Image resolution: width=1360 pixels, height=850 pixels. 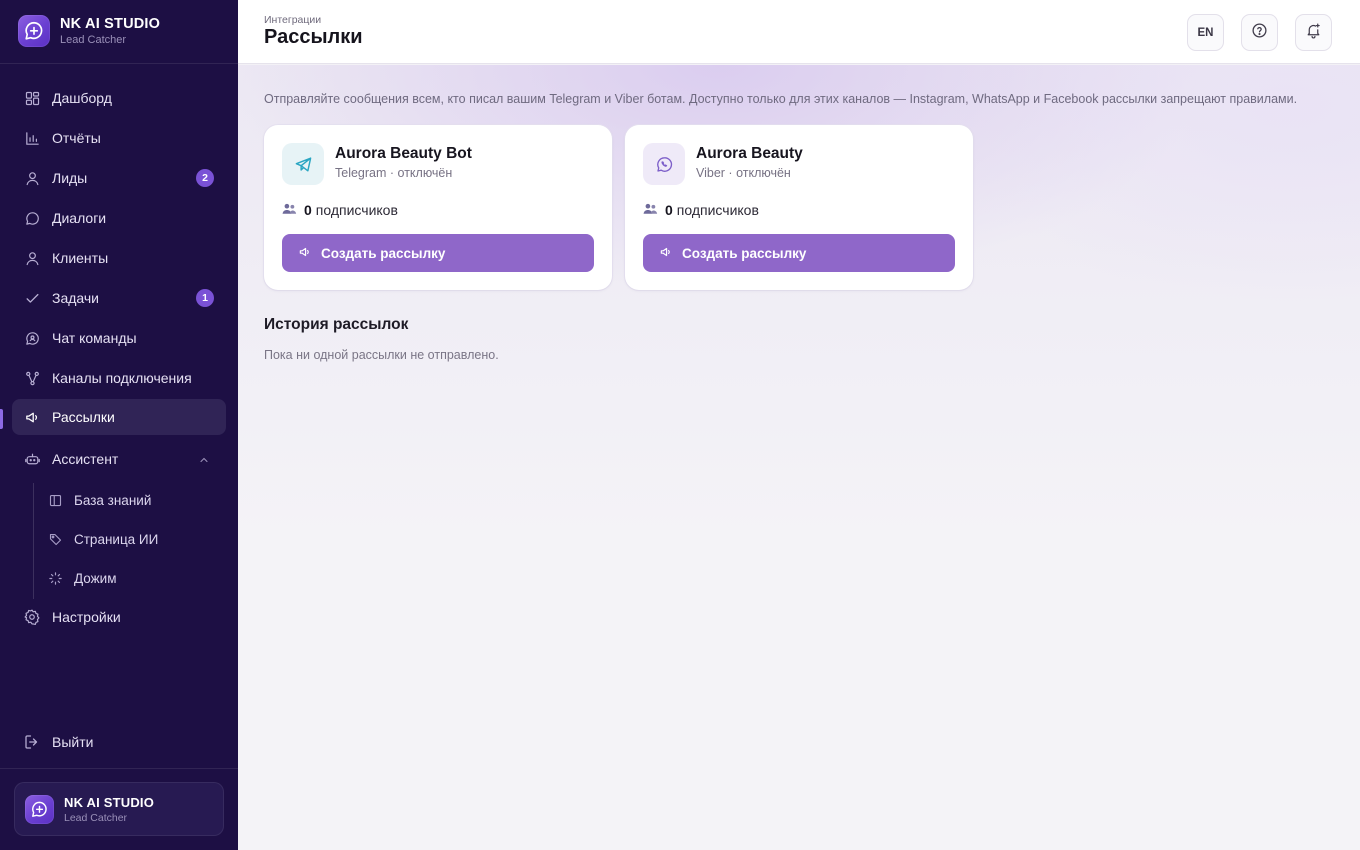 What do you see at coordinates (119, 298) in the screenshot?
I see `sidebar-item-tasks: Задачи 1` at bounding box center [119, 298].